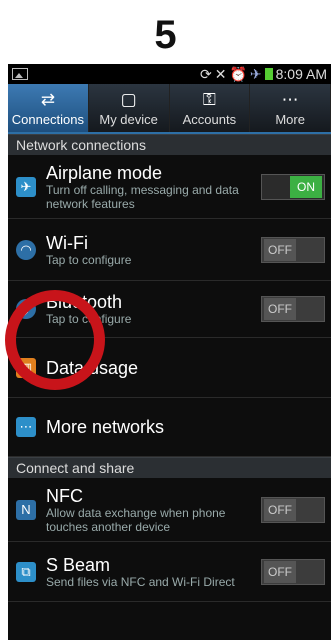  I want to click on s-beam-icon: ⧉, so click(26, 571).